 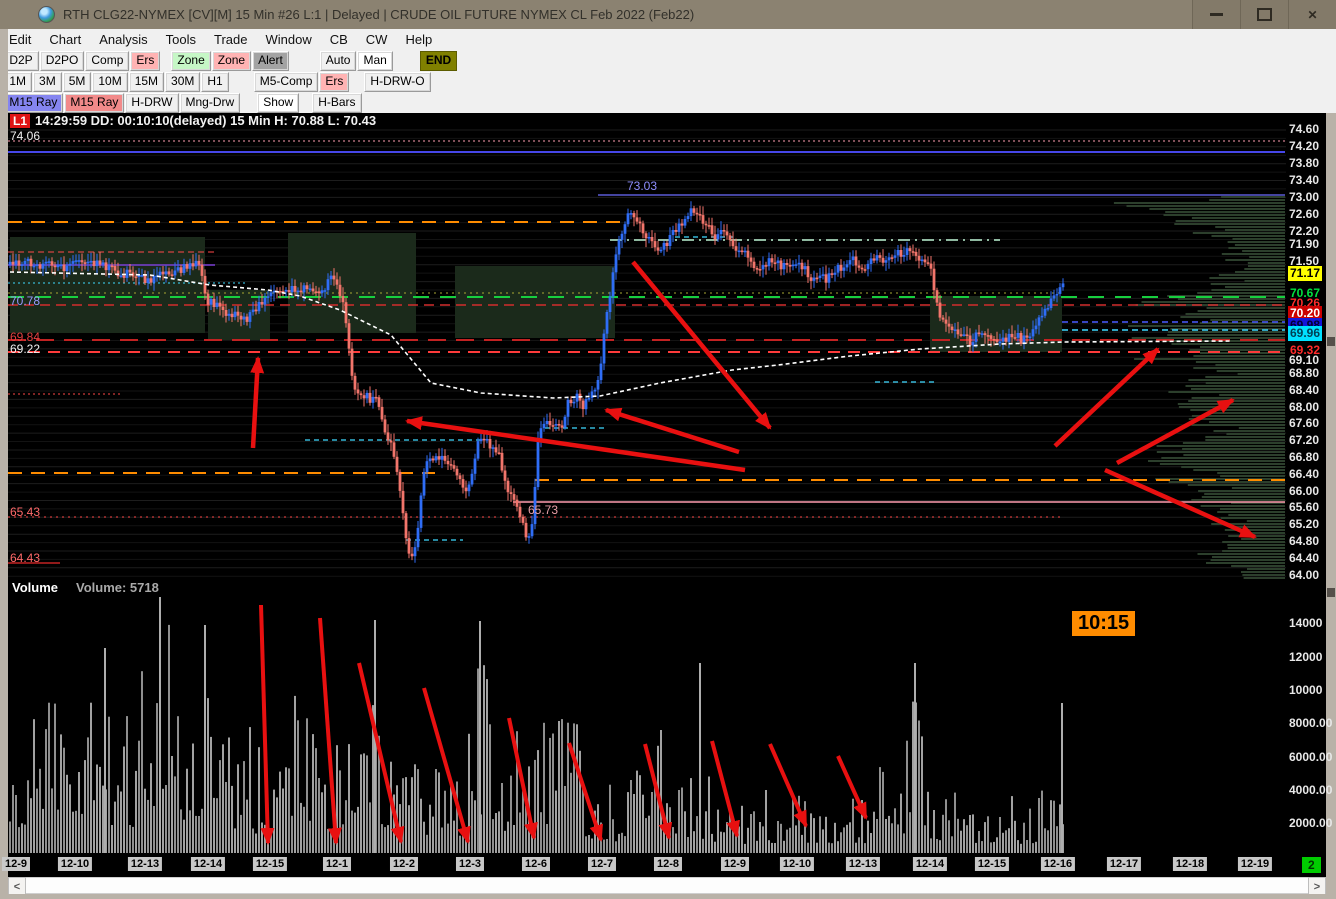 What do you see at coordinates (642, 186) in the screenshot?
I see `price-level-label: 73.03` at bounding box center [642, 186].